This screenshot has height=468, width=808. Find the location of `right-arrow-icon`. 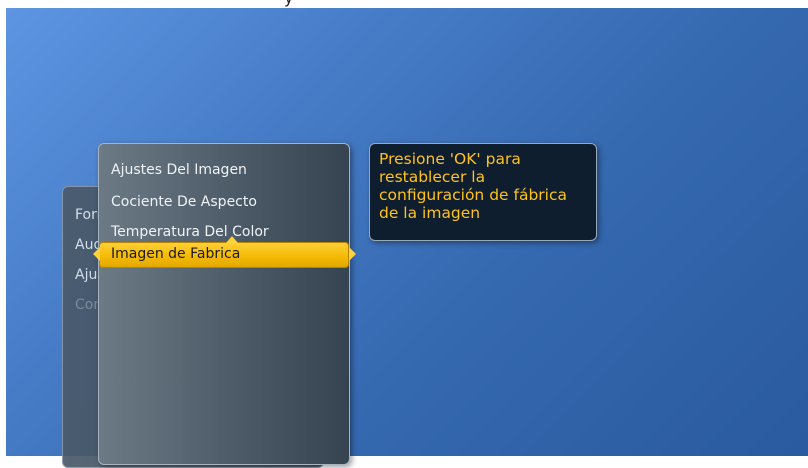

right-arrow-icon is located at coordinates (352, 254).